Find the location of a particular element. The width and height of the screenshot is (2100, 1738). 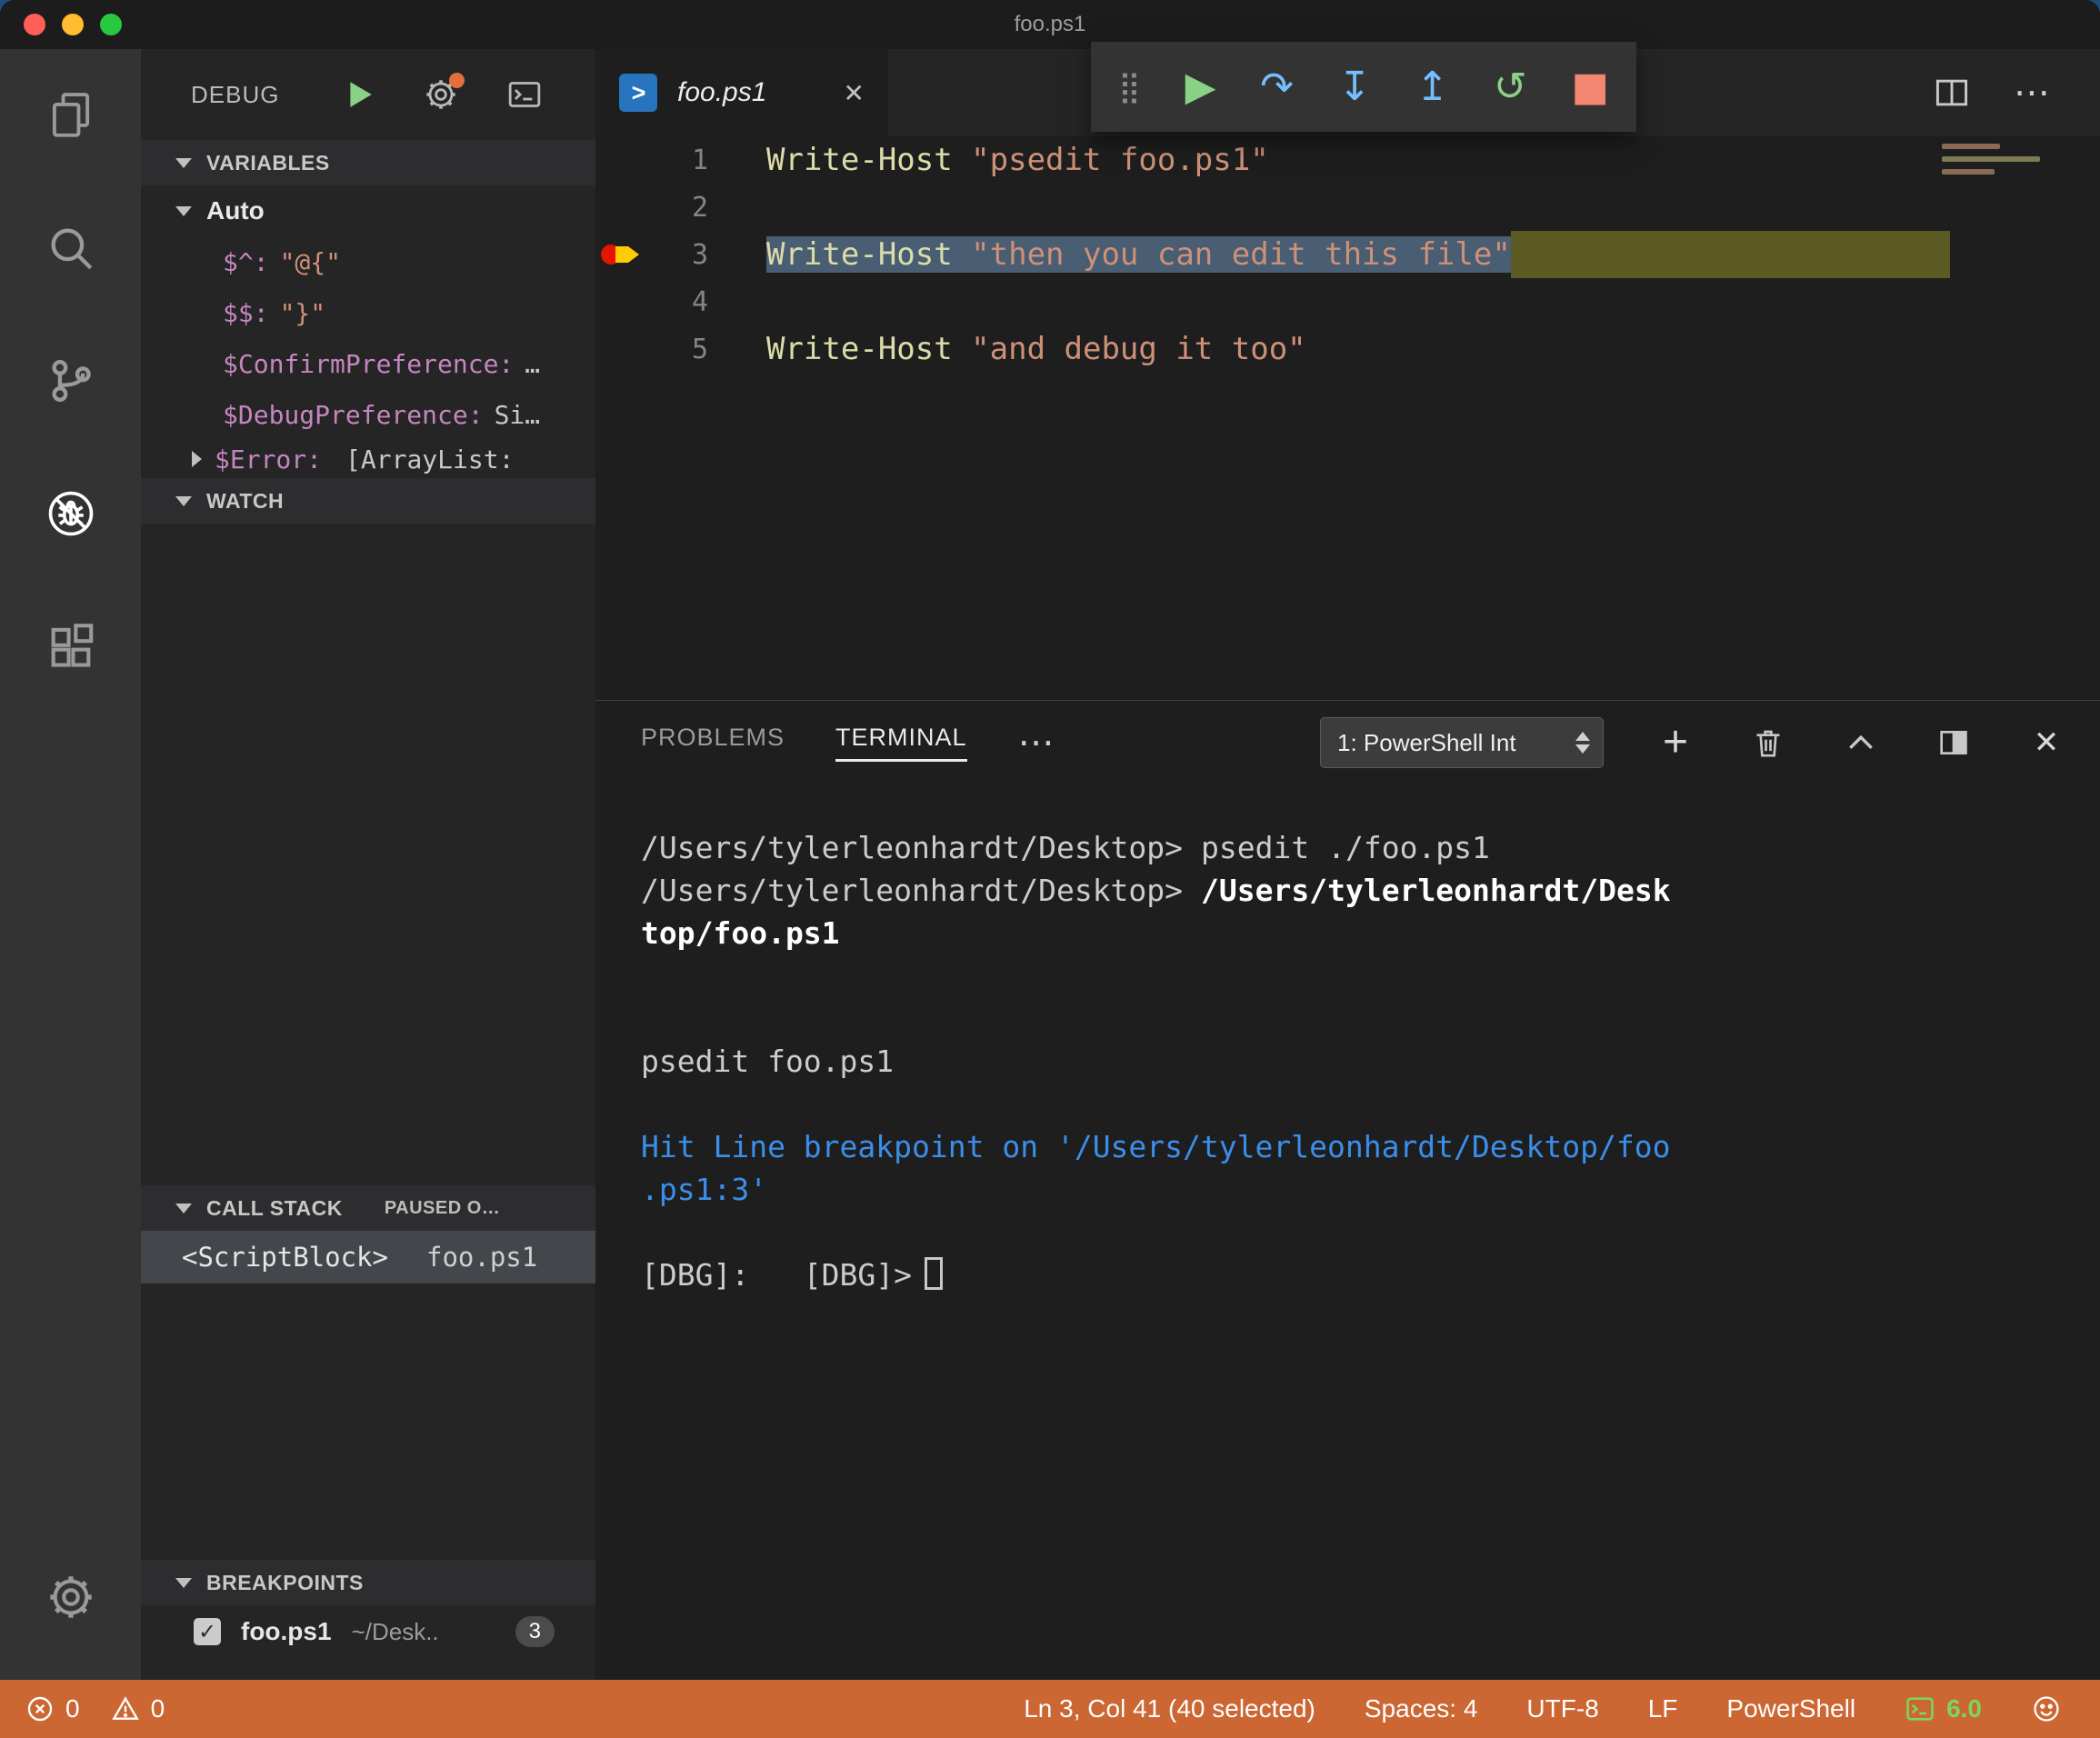

line-number: 5 is located at coordinates (699, 349).